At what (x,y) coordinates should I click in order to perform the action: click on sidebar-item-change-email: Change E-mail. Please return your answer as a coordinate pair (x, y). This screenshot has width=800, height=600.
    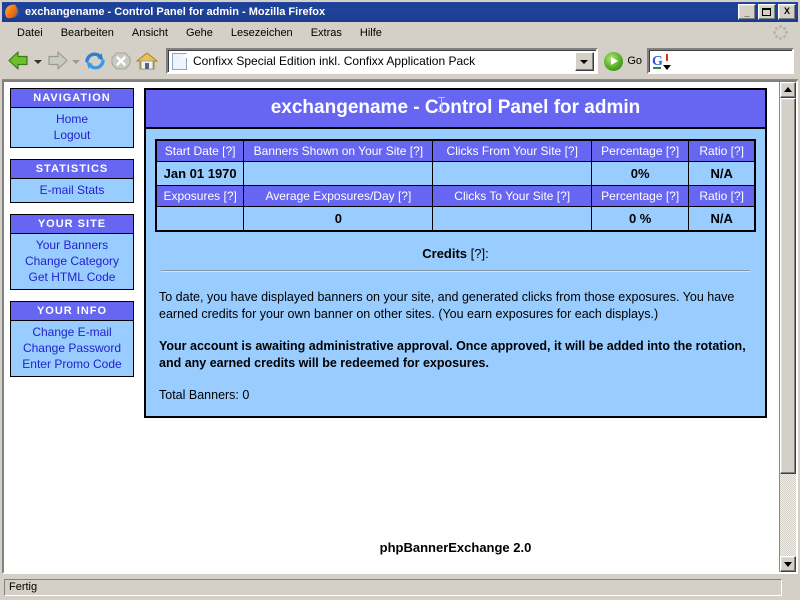
    Looking at the image, I should click on (72, 332).